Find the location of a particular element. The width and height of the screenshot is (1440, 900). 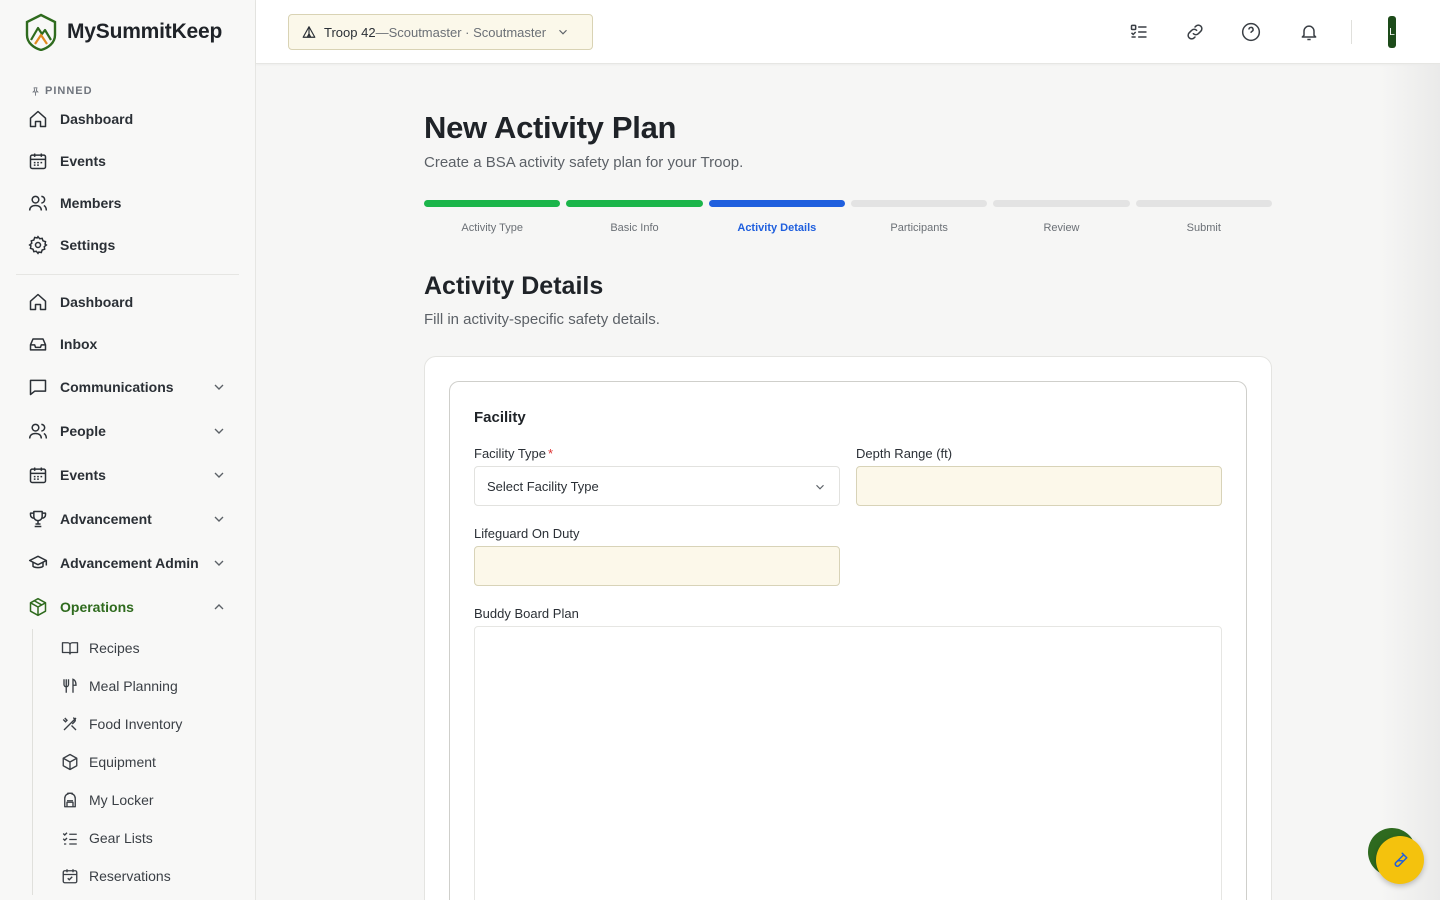

step-review: Review is located at coordinates (1061, 217).